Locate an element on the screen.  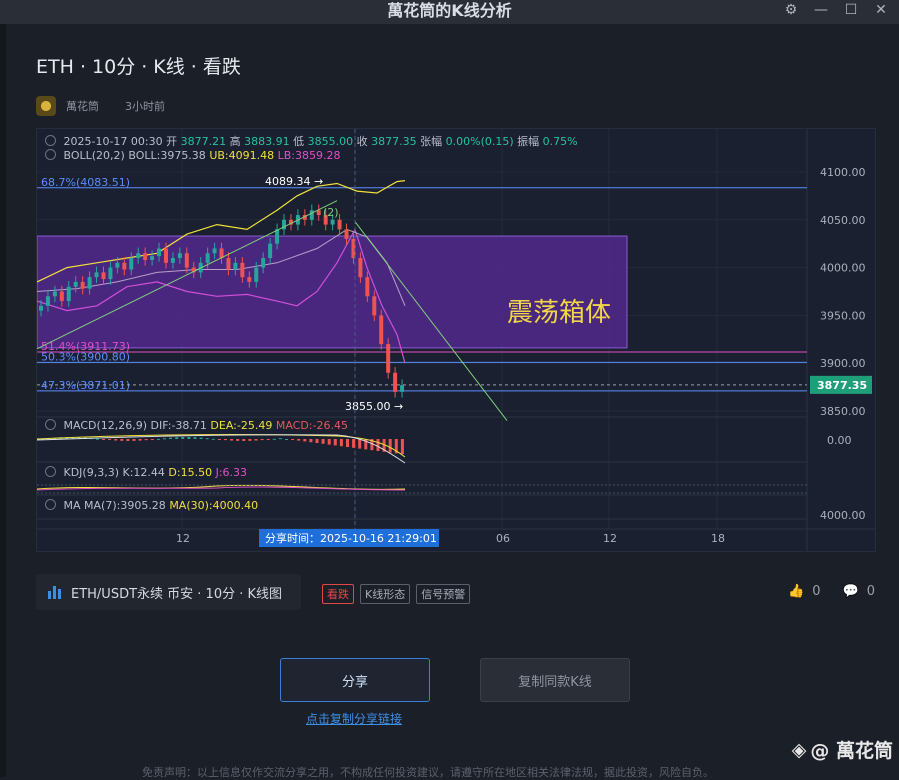
fib-label: 50.3%(3900.80) is located at coordinates (85, 356).